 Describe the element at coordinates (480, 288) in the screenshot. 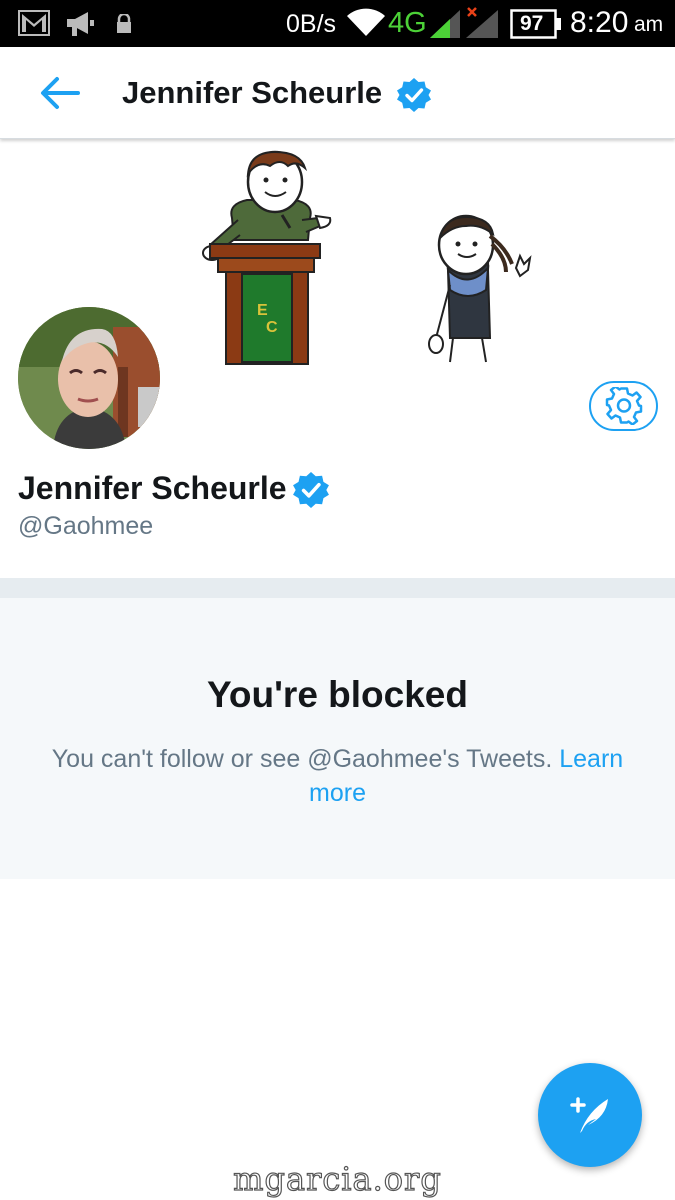

I see `waving-figure` at that location.